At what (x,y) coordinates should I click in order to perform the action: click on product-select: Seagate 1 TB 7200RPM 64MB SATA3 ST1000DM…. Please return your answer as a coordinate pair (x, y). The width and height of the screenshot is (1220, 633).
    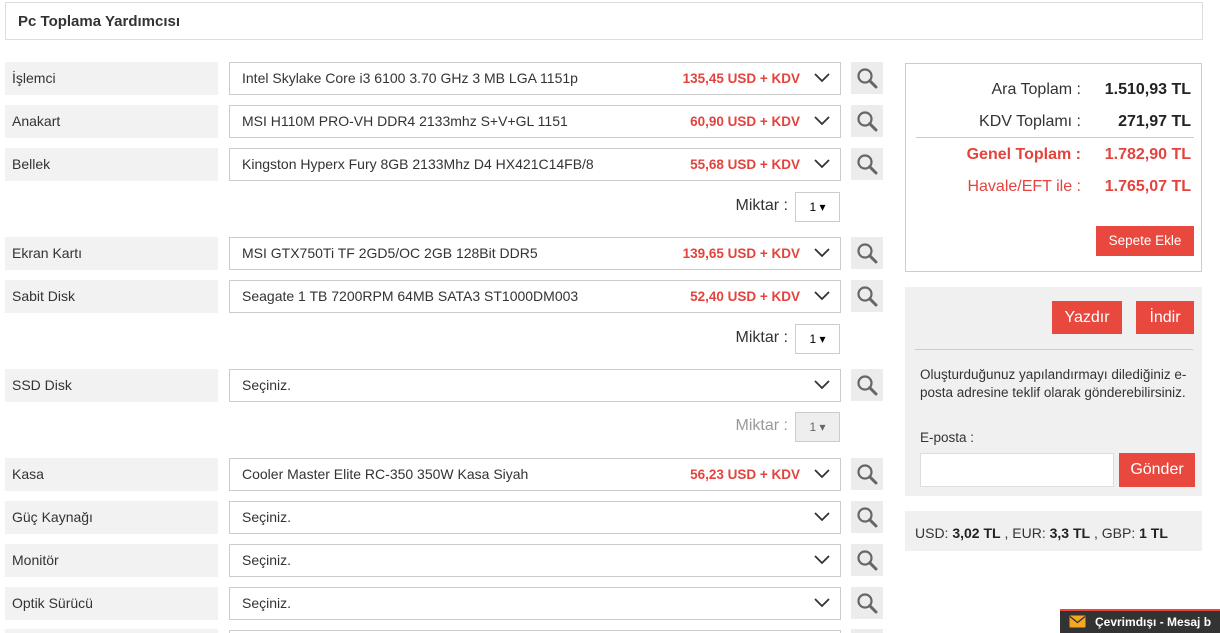
    Looking at the image, I should click on (535, 296).